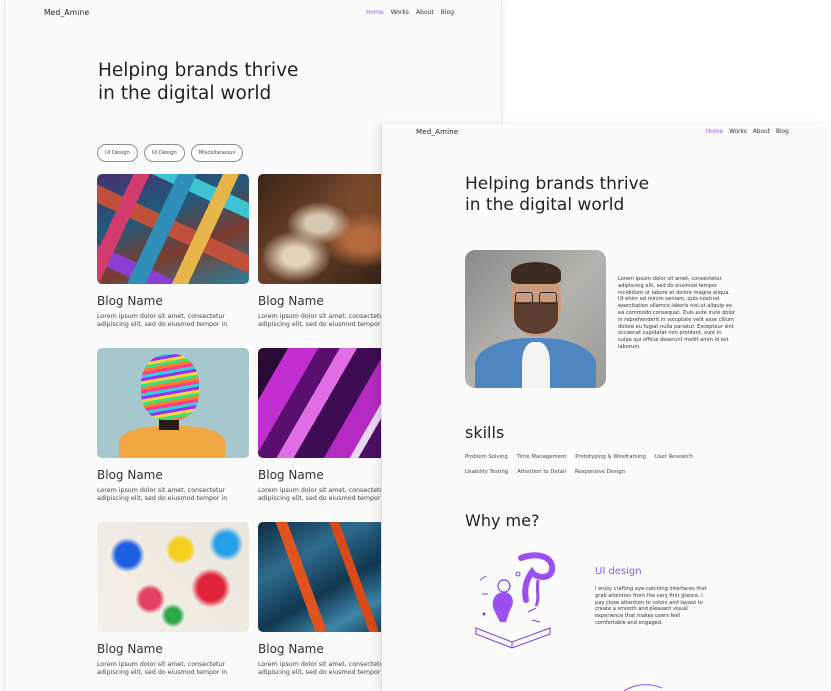 The width and height of the screenshot is (831, 691). I want to click on skill-item: User Research, so click(673, 457).